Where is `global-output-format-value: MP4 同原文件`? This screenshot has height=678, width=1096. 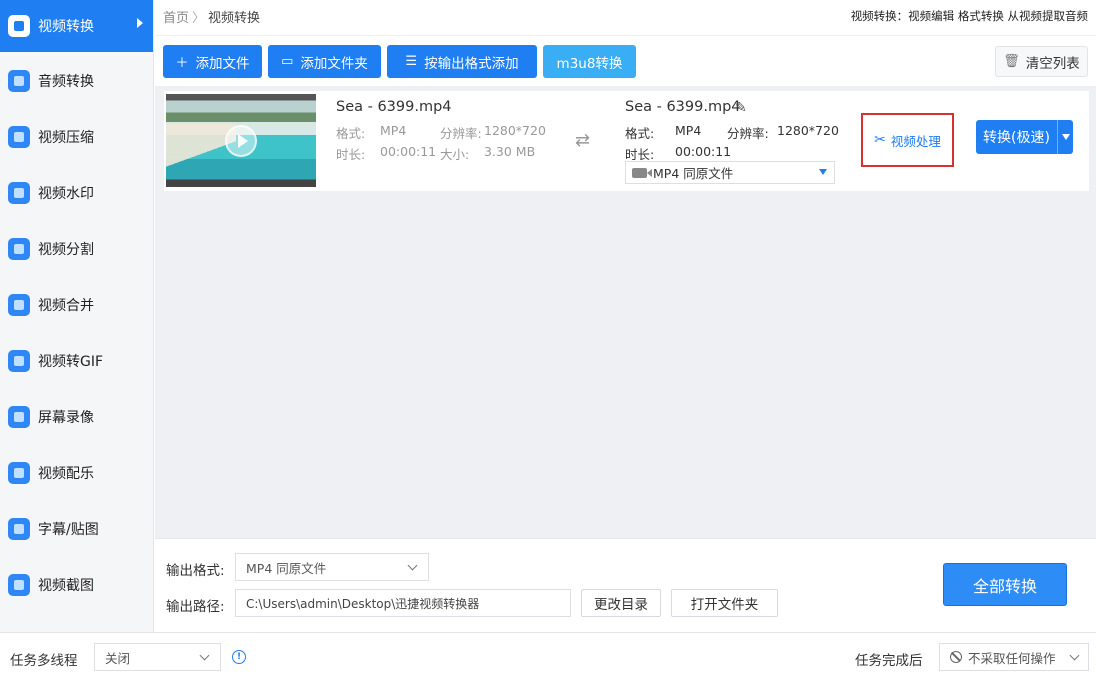
global-output-format-value: MP4 同原文件 is located at coordinates (286, 568).